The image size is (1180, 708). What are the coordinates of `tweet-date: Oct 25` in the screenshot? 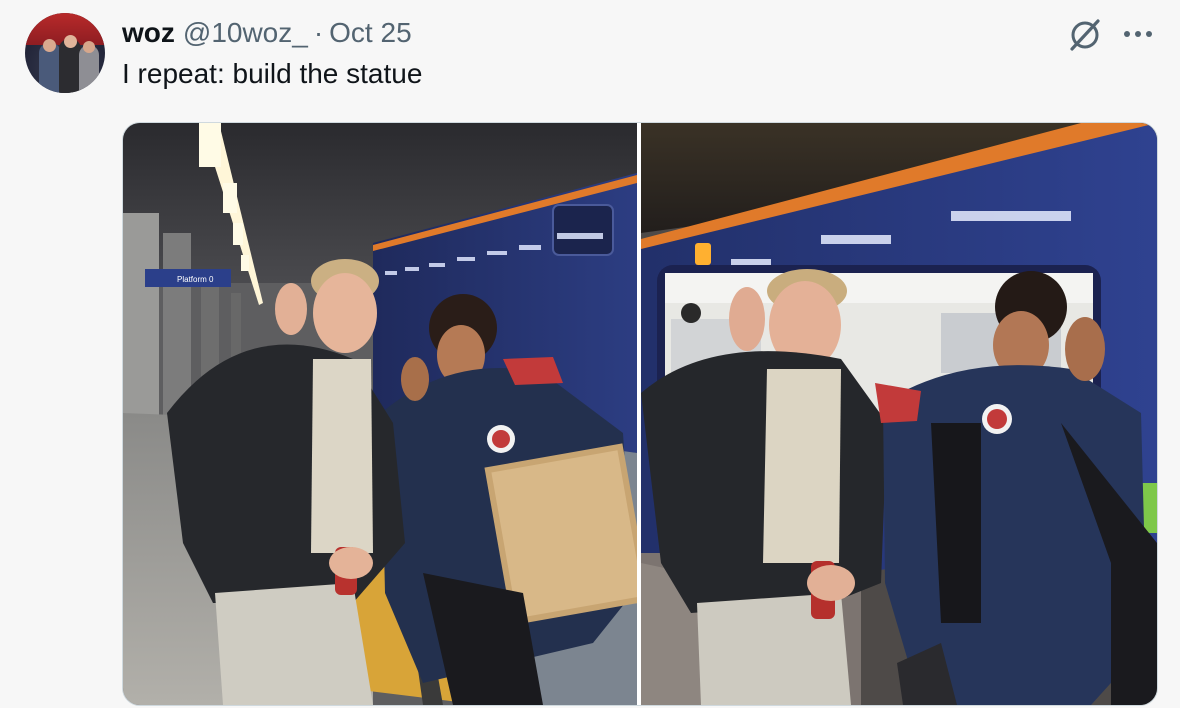 It's located at (370, 33).